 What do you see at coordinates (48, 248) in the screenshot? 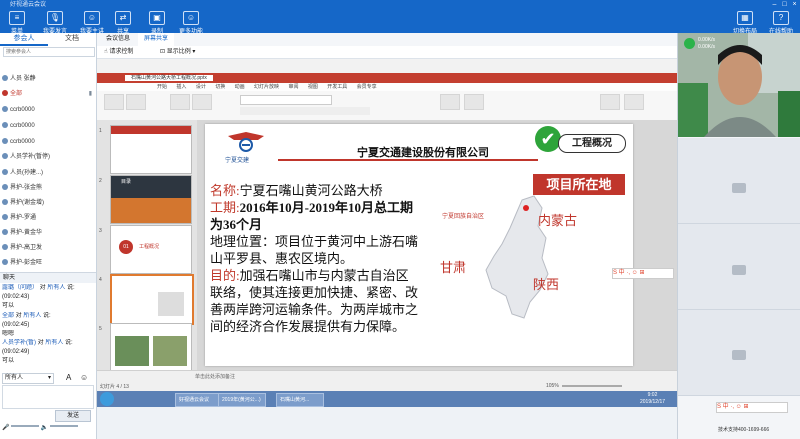
I see `list-item: 界护-高卫发` at bounding box center [48, 248].